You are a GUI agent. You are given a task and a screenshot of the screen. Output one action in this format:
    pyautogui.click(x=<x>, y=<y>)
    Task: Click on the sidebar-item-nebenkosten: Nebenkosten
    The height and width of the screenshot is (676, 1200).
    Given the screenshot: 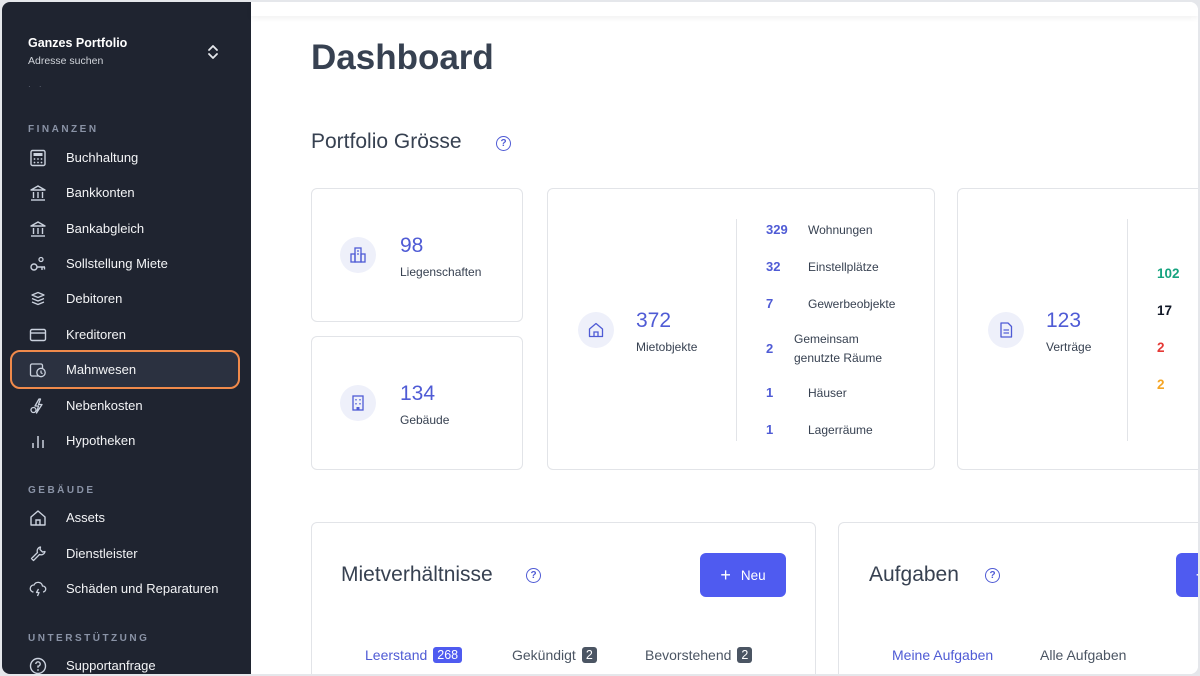 What is the action you would take?
    pyautogui.click(x=125, y=405)
    